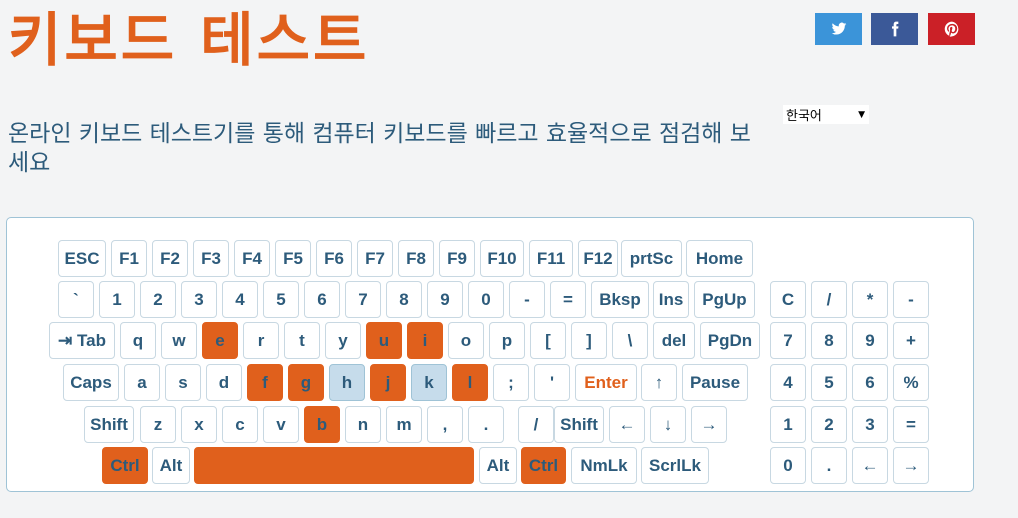 This screenshot has height=518, width=1018. What do you see at coordinates (138, 340) in the screenshot?
I see `key-q: q` at bounding box center [138, 340].